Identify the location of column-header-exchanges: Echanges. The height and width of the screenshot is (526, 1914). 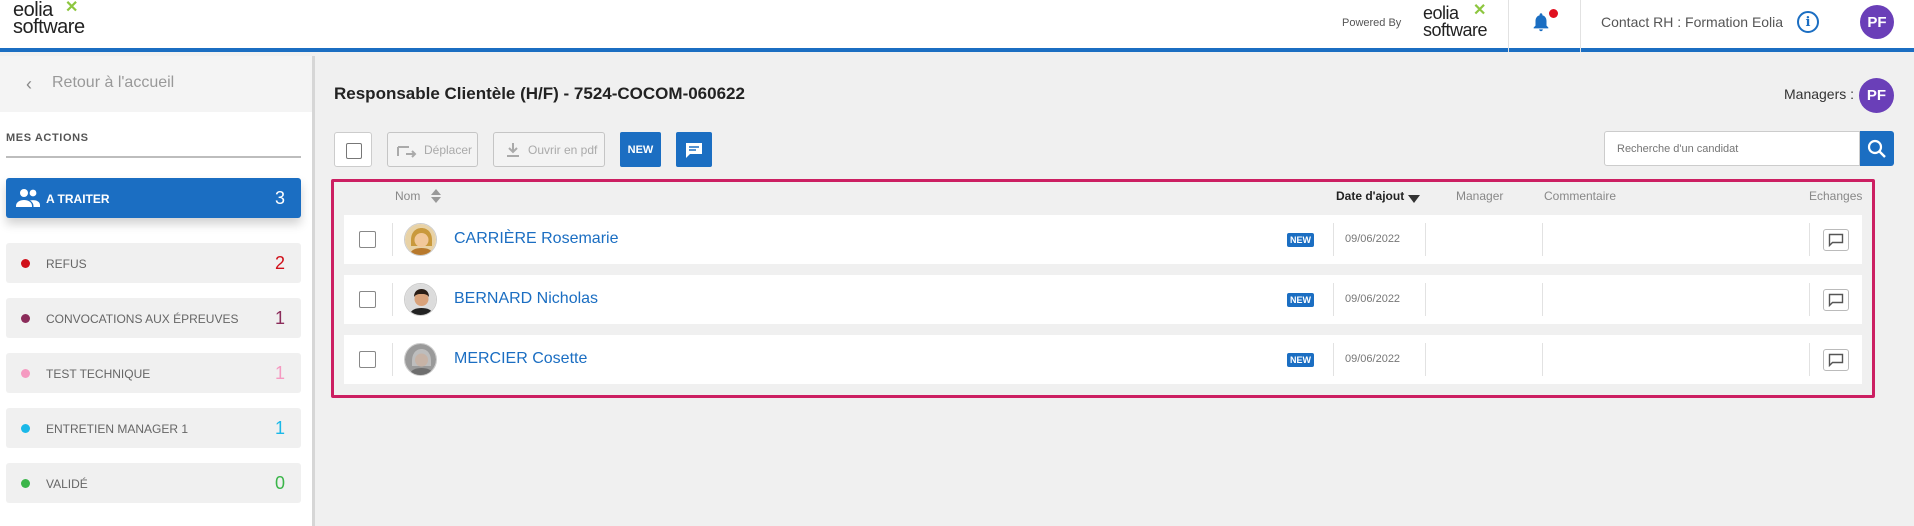
(1836, 196).